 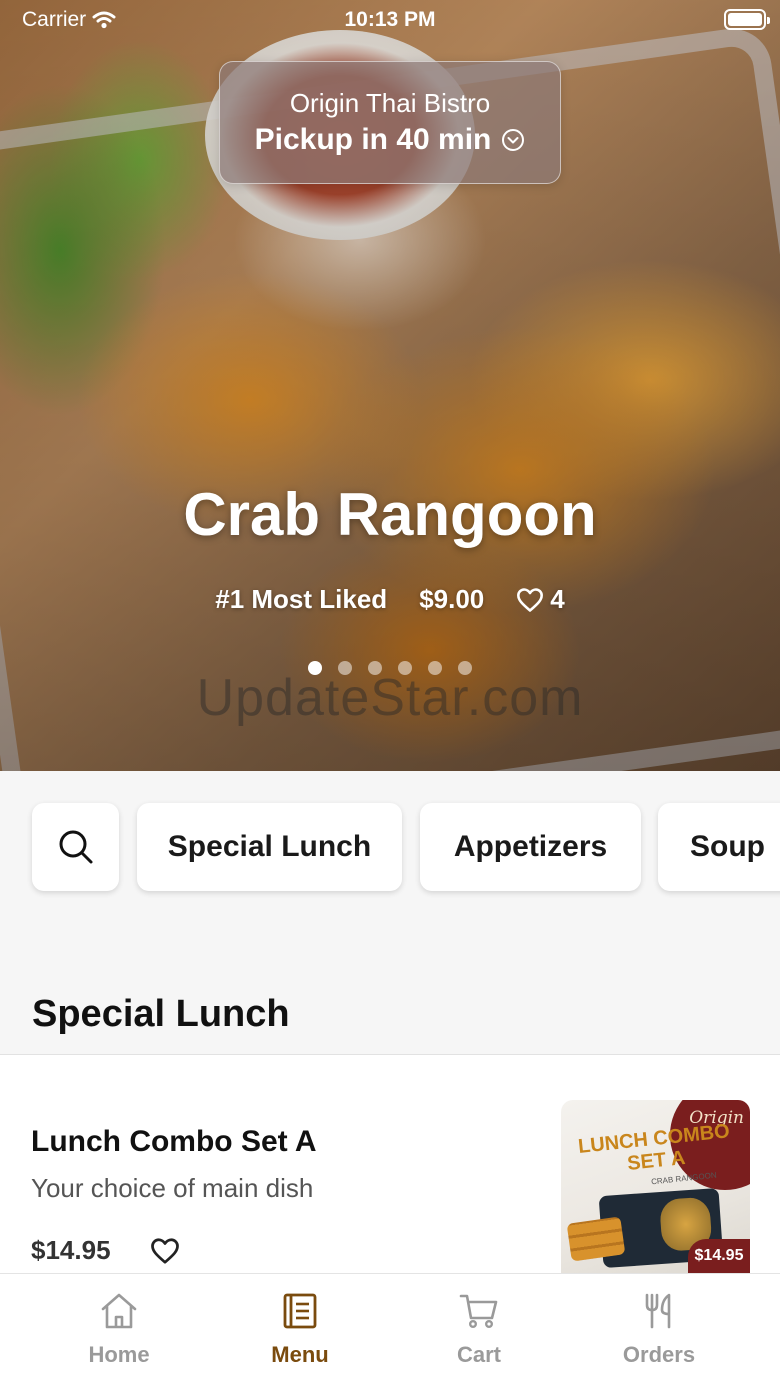 I want to click on featured-likes: 4, so click(x=540, y=599).